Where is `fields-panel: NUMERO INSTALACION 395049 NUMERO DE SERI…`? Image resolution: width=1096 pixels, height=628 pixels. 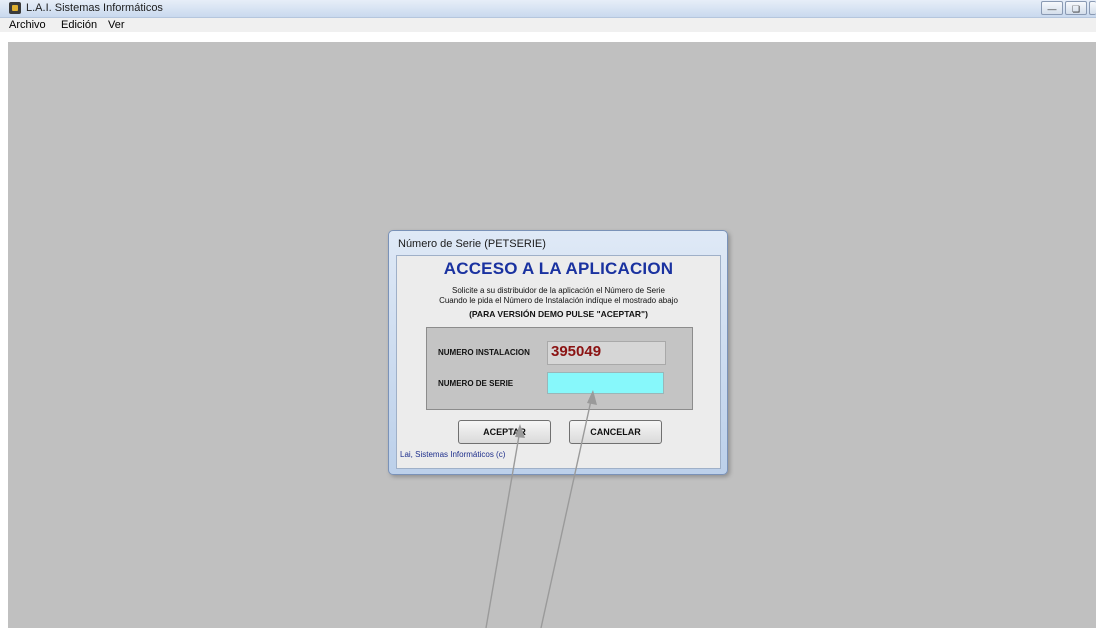 fields-panel: NUMERO INSTALACION 395049 NUMERO DE SERI… is located at coordinates (559, 368).